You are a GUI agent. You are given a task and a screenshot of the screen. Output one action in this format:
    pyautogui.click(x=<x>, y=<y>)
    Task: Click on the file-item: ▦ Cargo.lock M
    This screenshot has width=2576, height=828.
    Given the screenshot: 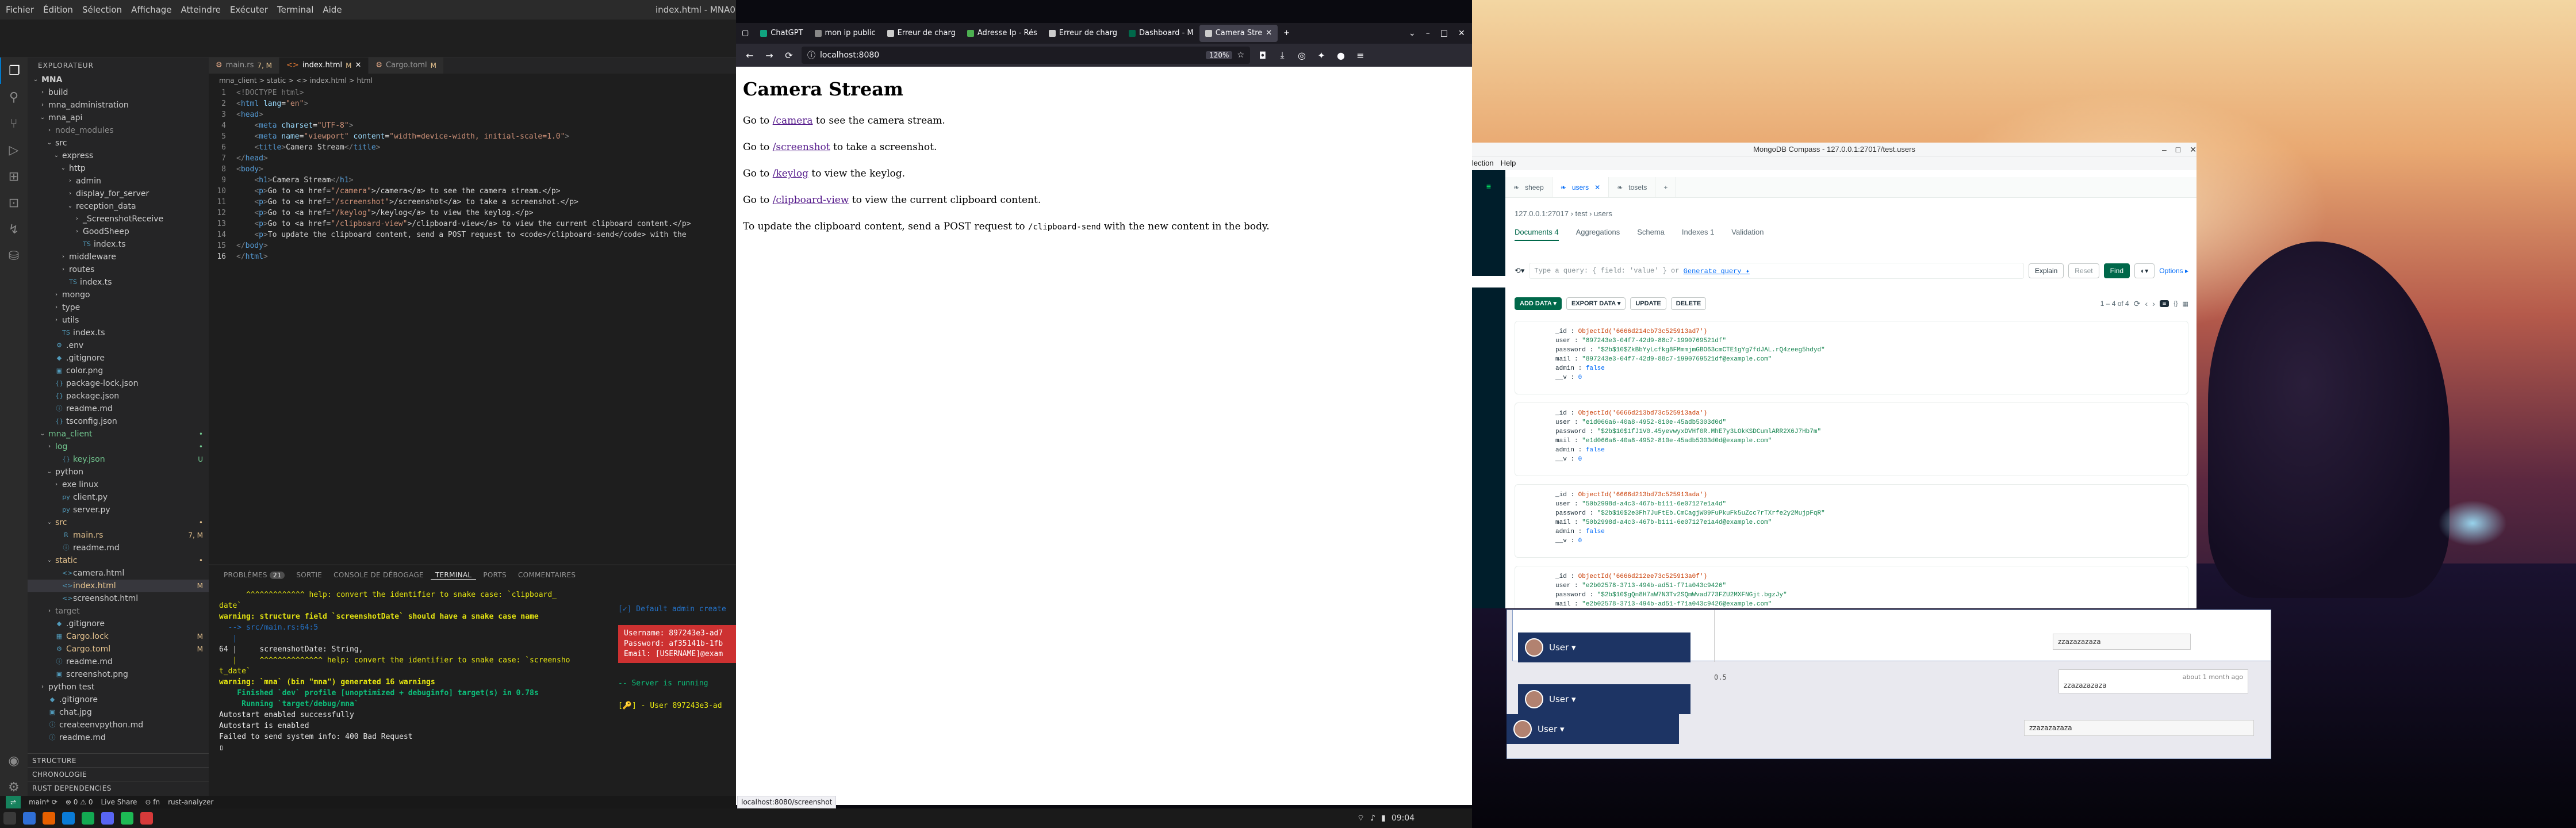 What is the action you would take?
    pyautogui.click(x=118, y=636)
    